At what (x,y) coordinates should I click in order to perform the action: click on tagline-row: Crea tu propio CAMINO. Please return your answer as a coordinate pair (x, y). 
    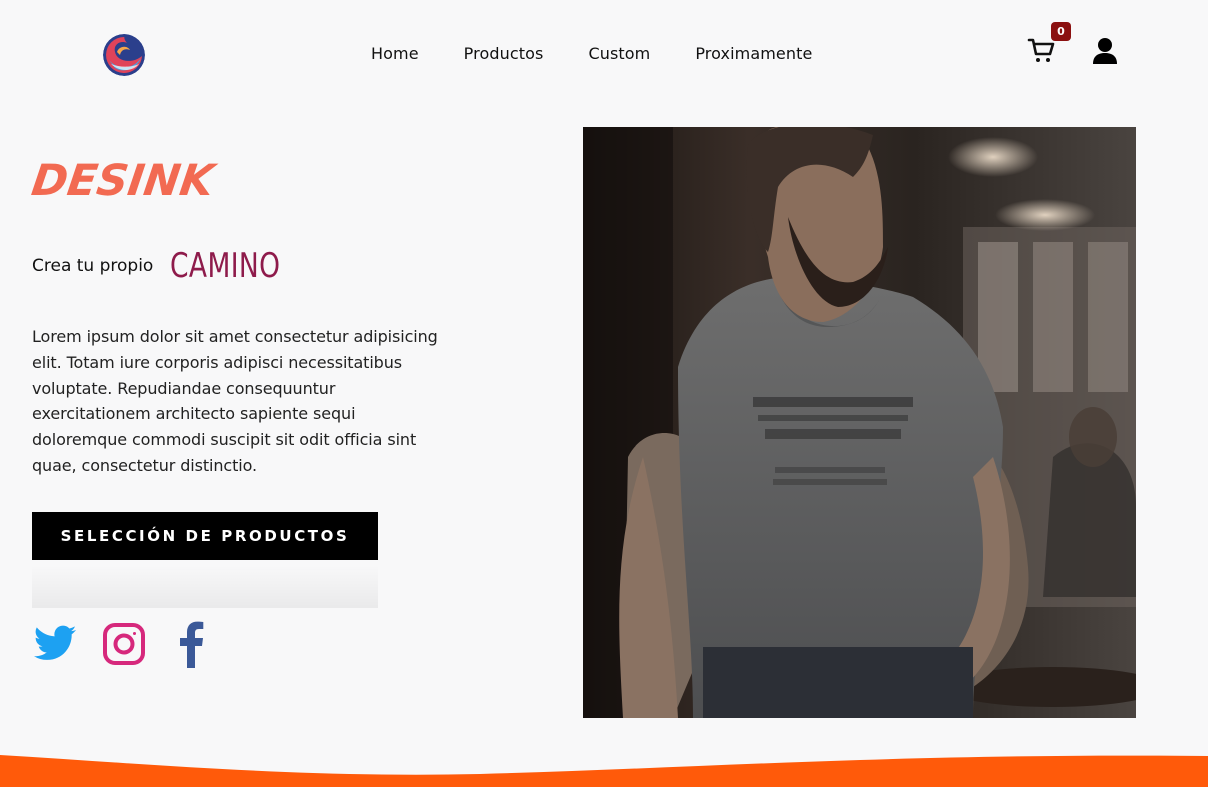
    Looking at the image, I should click on (172, 266).